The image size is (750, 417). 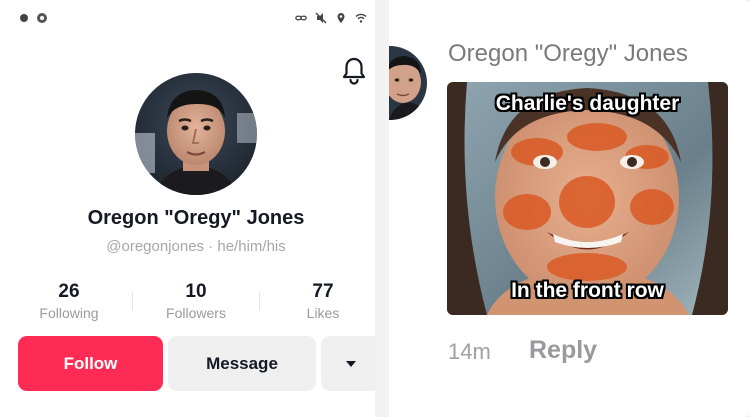 What do you see at coordinates (196, 246) in the screenshot?
I see `profile-handle: @oregonjones · he/him/his` at bounding box center [196, 246].